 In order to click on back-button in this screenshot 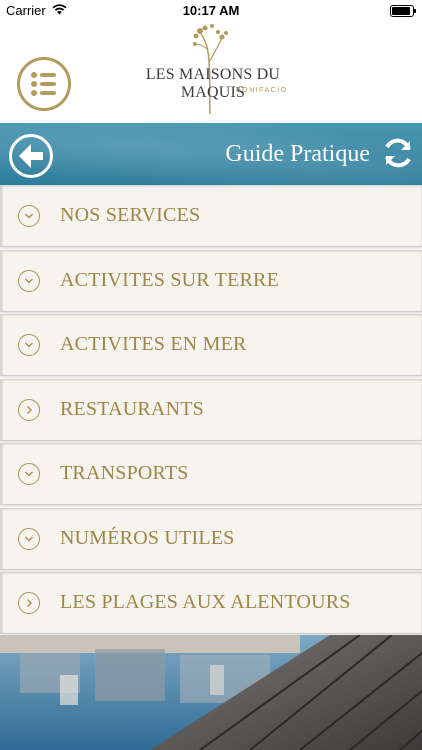, I will do `click(31, 156)`.